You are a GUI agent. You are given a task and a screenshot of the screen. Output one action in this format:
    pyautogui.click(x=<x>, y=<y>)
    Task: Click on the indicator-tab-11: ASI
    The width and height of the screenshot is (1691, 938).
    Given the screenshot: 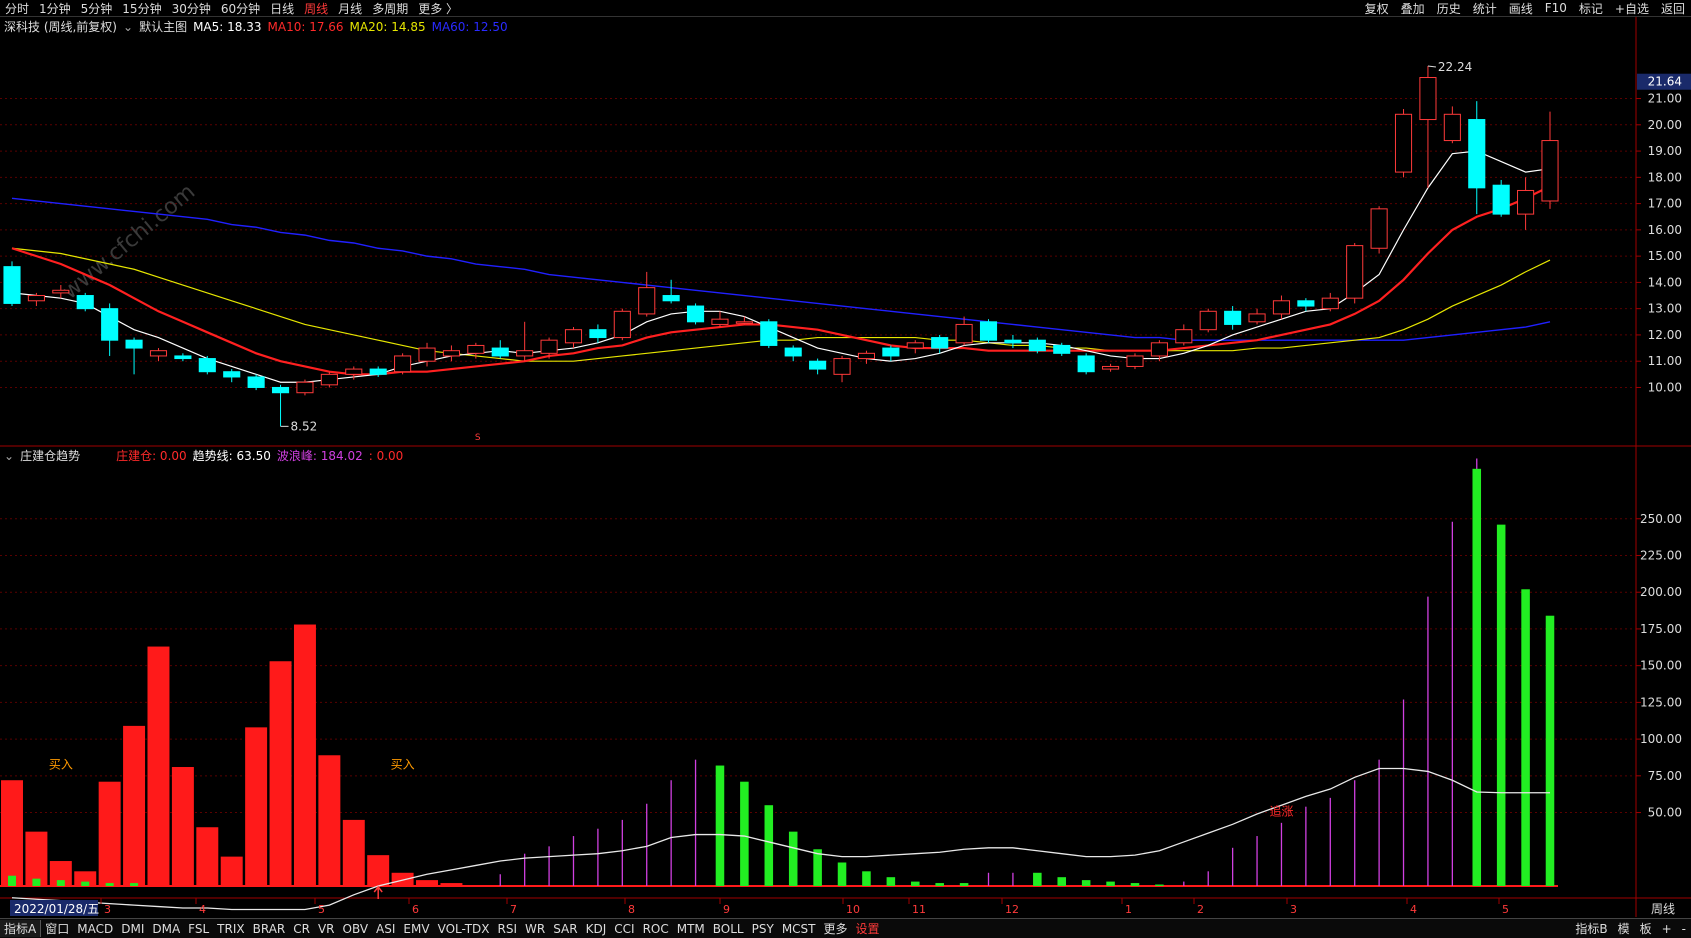 What is the action you would take?
    pyautogui.click(x=385, y=929)
    